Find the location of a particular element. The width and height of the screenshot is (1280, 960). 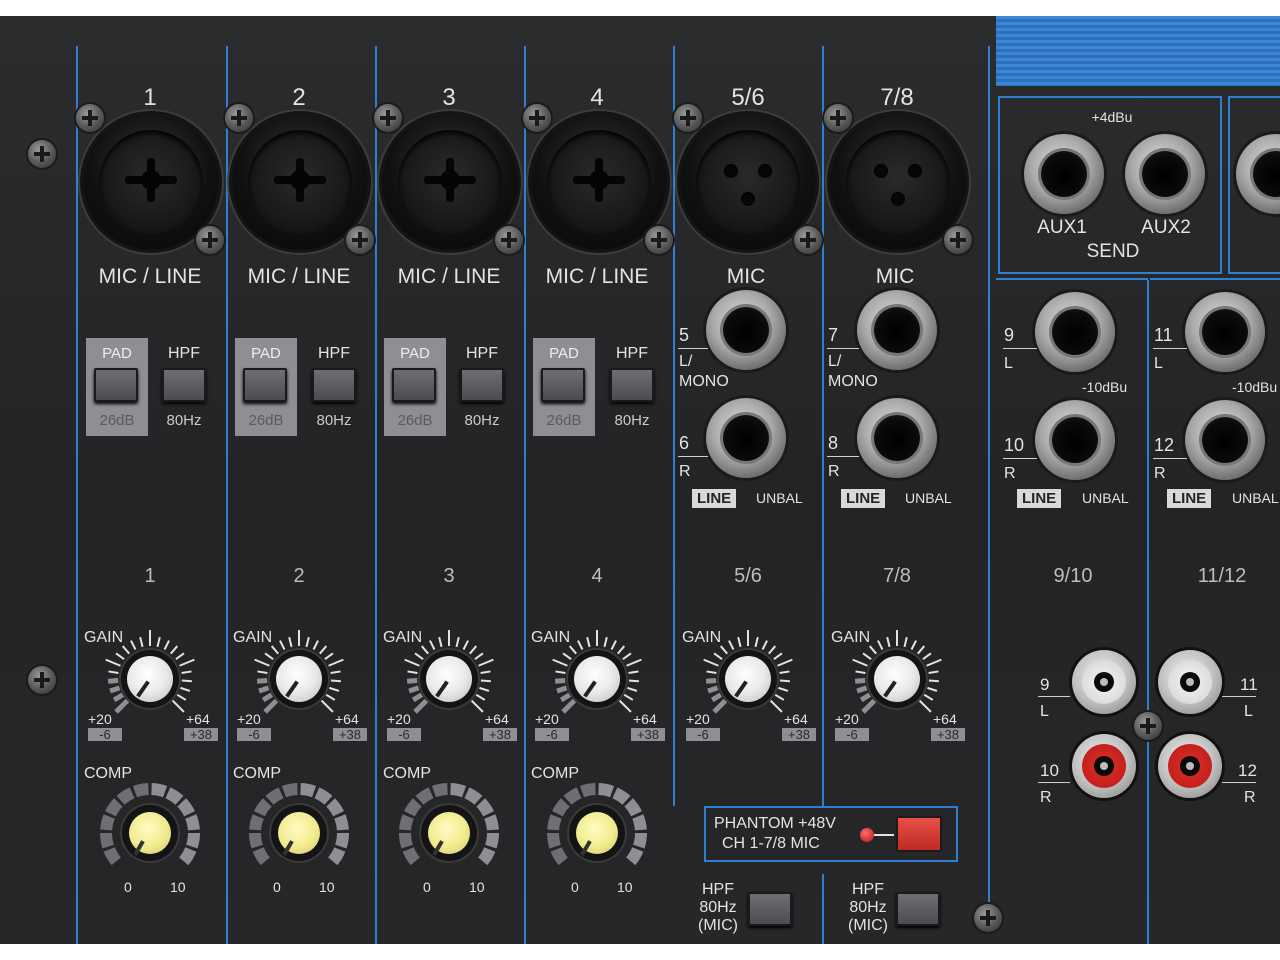

hpf-mic-sub: (MIC) is located at coordinates (868, 925).